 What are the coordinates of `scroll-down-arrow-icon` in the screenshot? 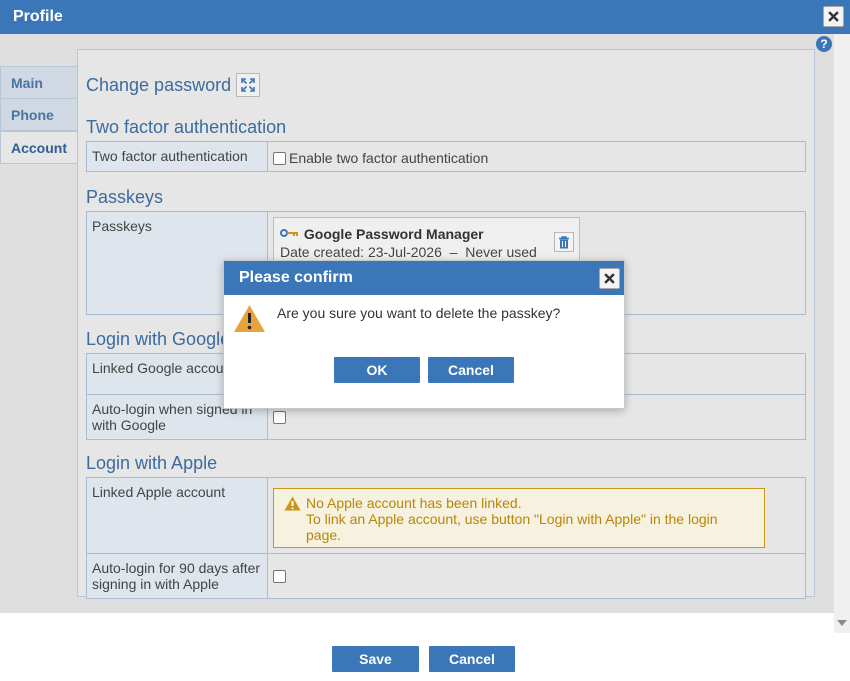 It's located at (842, 623).